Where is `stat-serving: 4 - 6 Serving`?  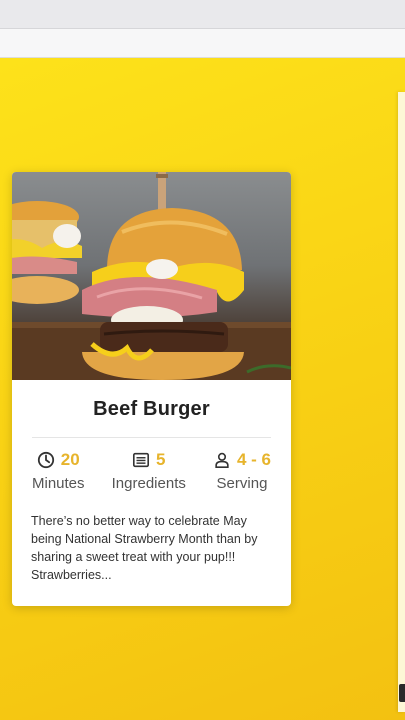
stat-serving: 4 - 6 Serving is located at coordinates (242, 471).